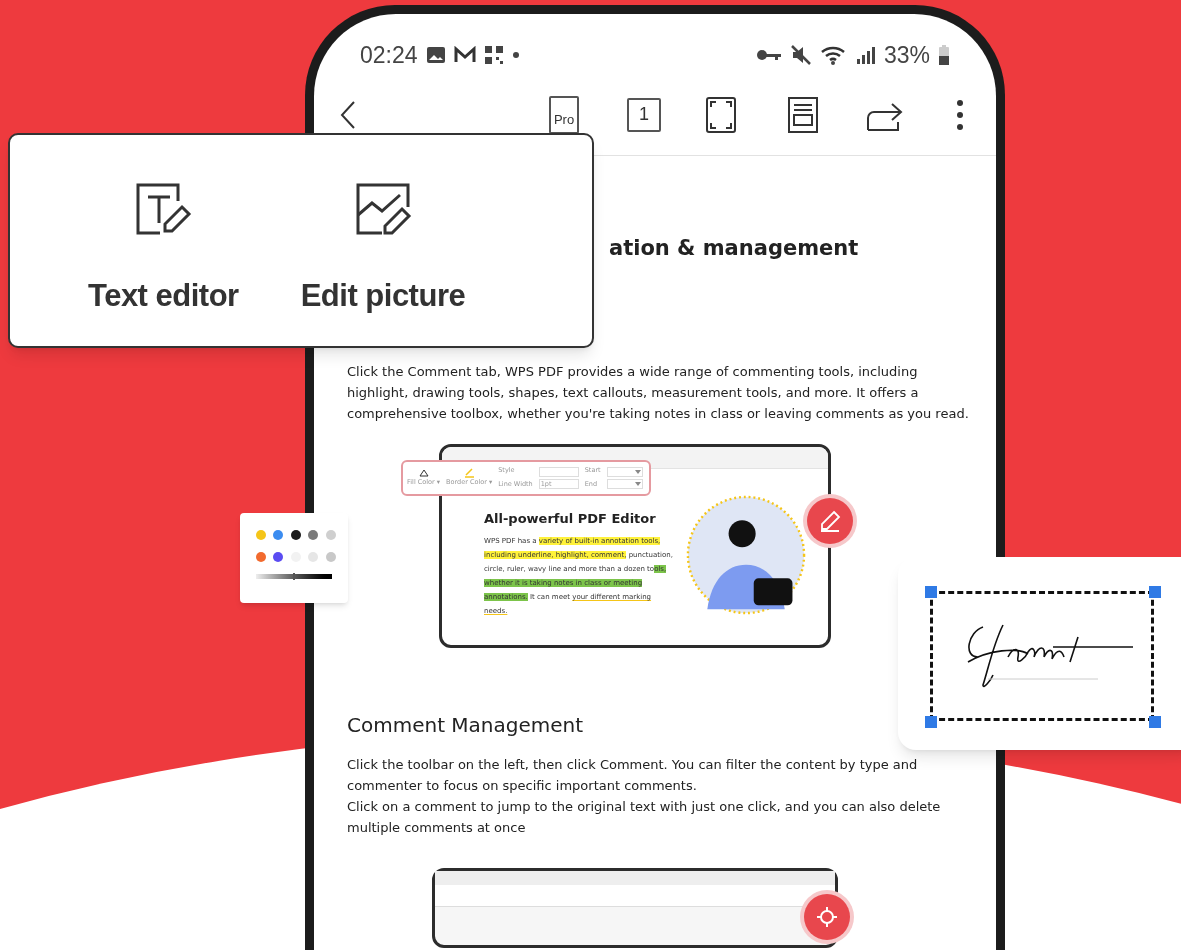 The width and height of the screenshot is (1181, 950). What do you see at coordinates (803, 114) in the screenshot?
I see `layout-icon` at bounding box center [803, 114].